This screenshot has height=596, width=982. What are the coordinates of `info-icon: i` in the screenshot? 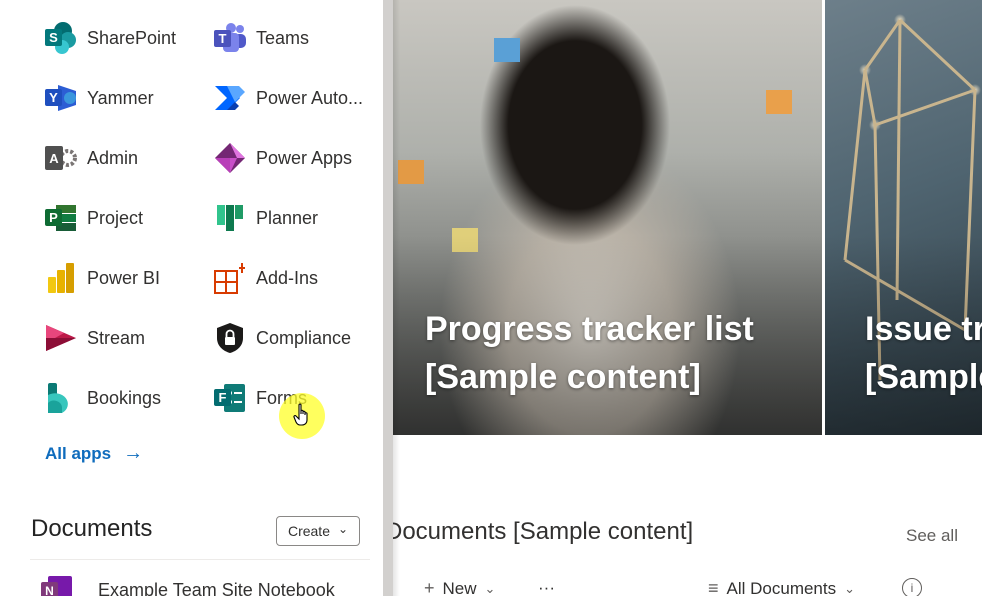 It's located at (912, 587).